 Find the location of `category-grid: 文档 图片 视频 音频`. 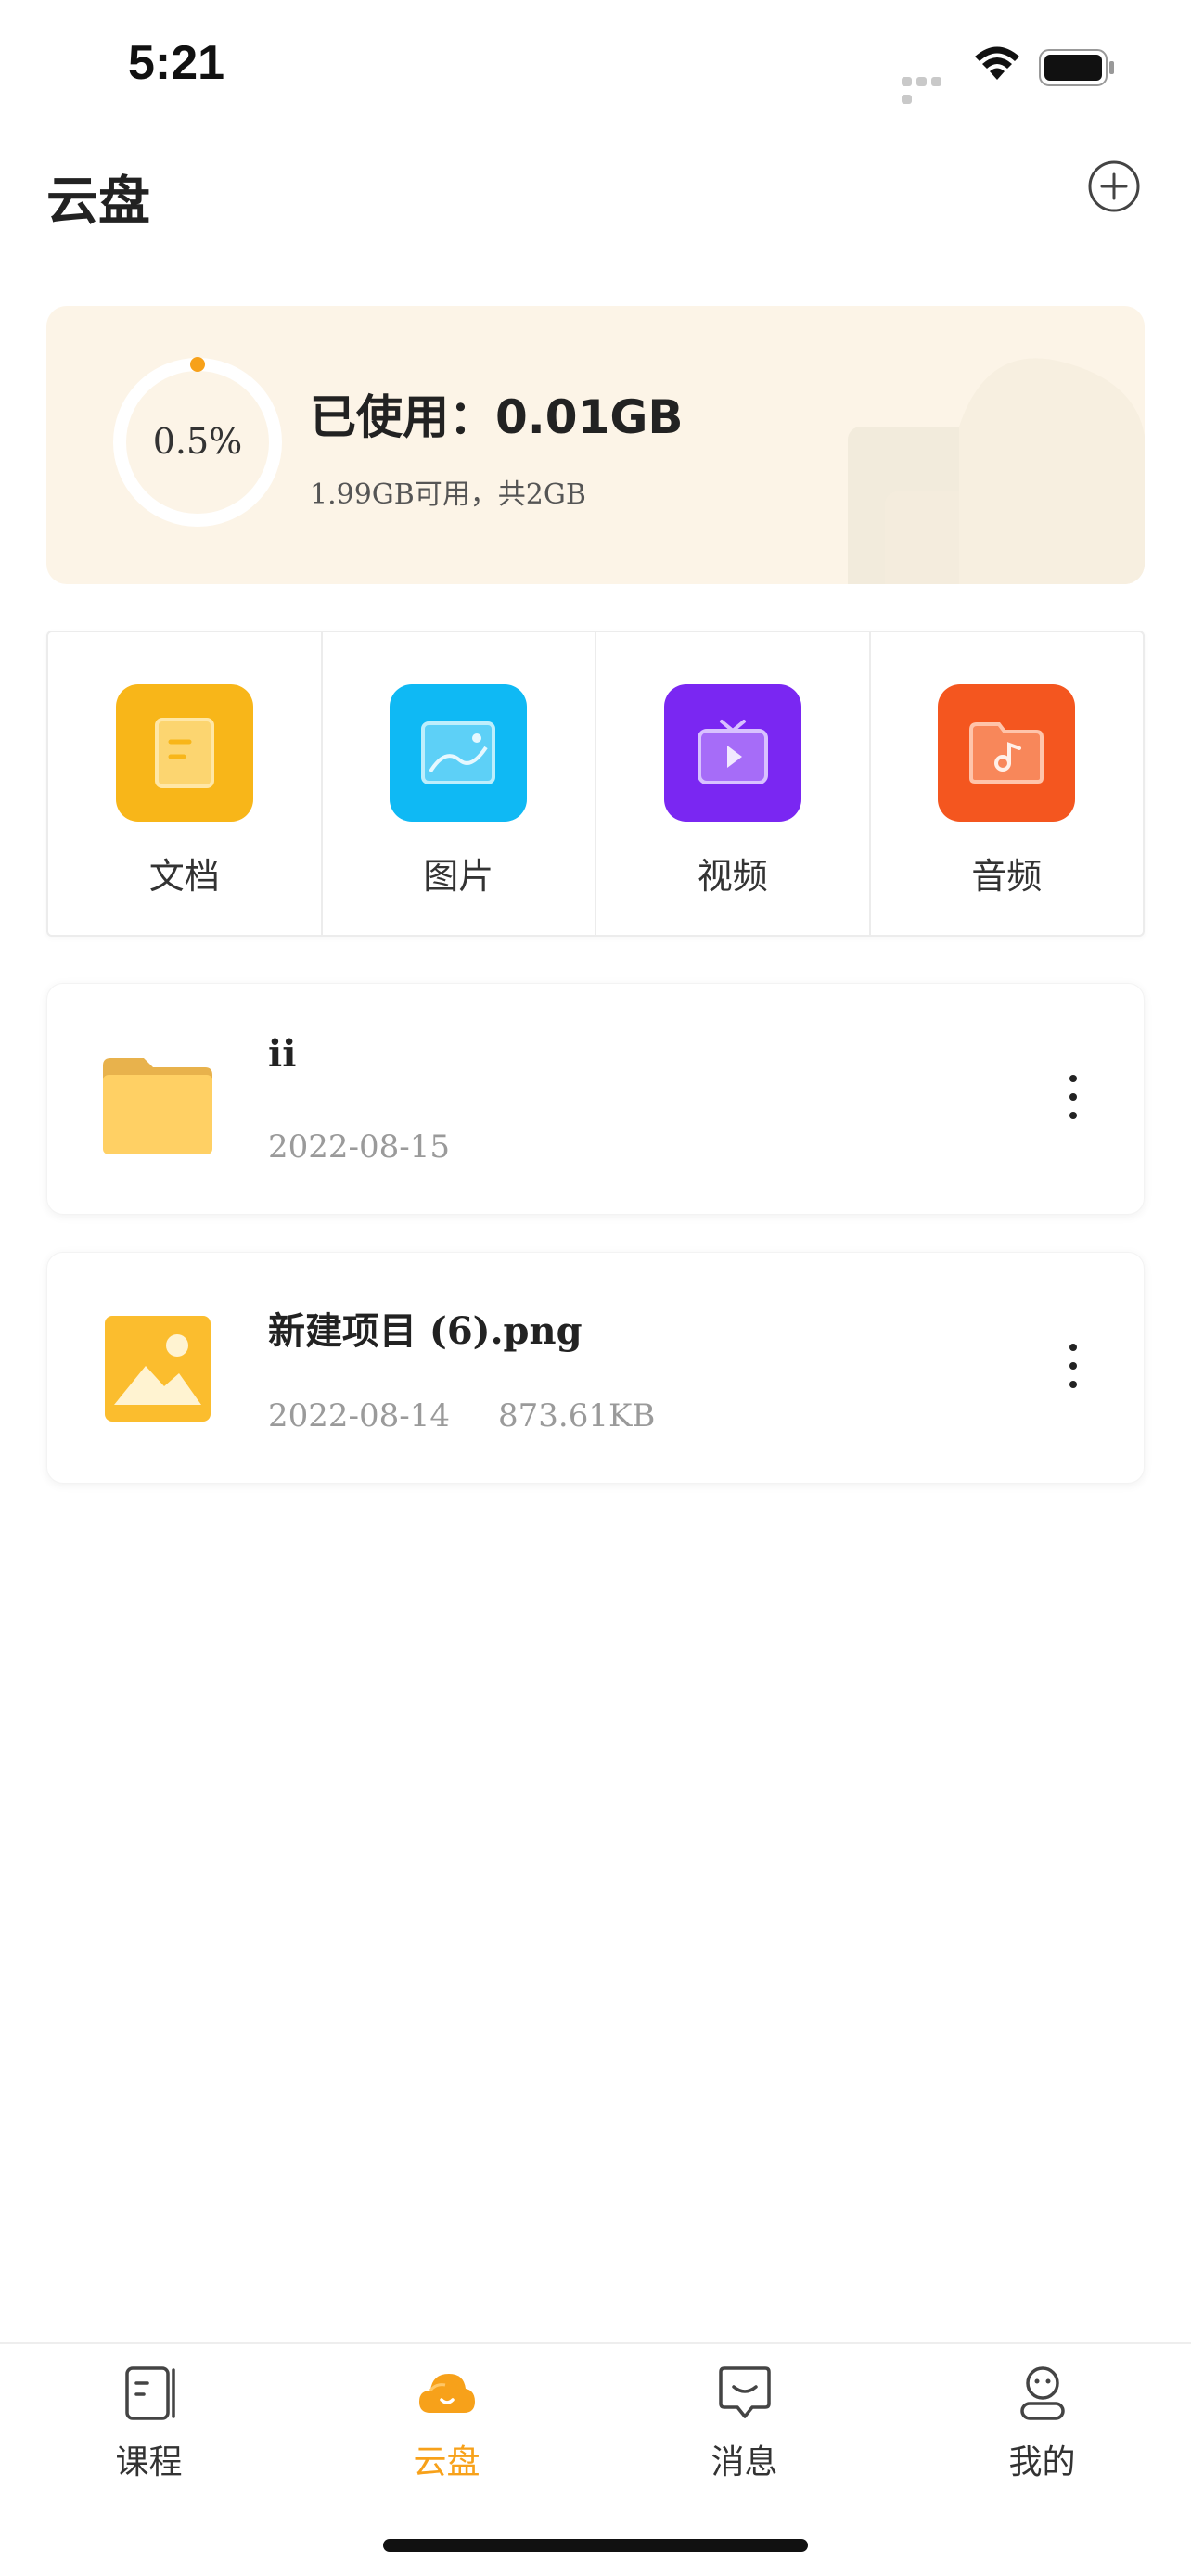

category-grid: 文档 图片 视频 音频 is located at coordinates (595, 784).